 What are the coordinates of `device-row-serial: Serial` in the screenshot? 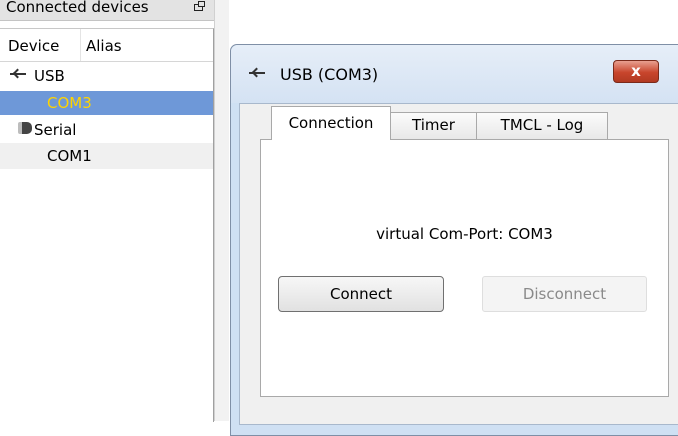 It's located at (106, 130).